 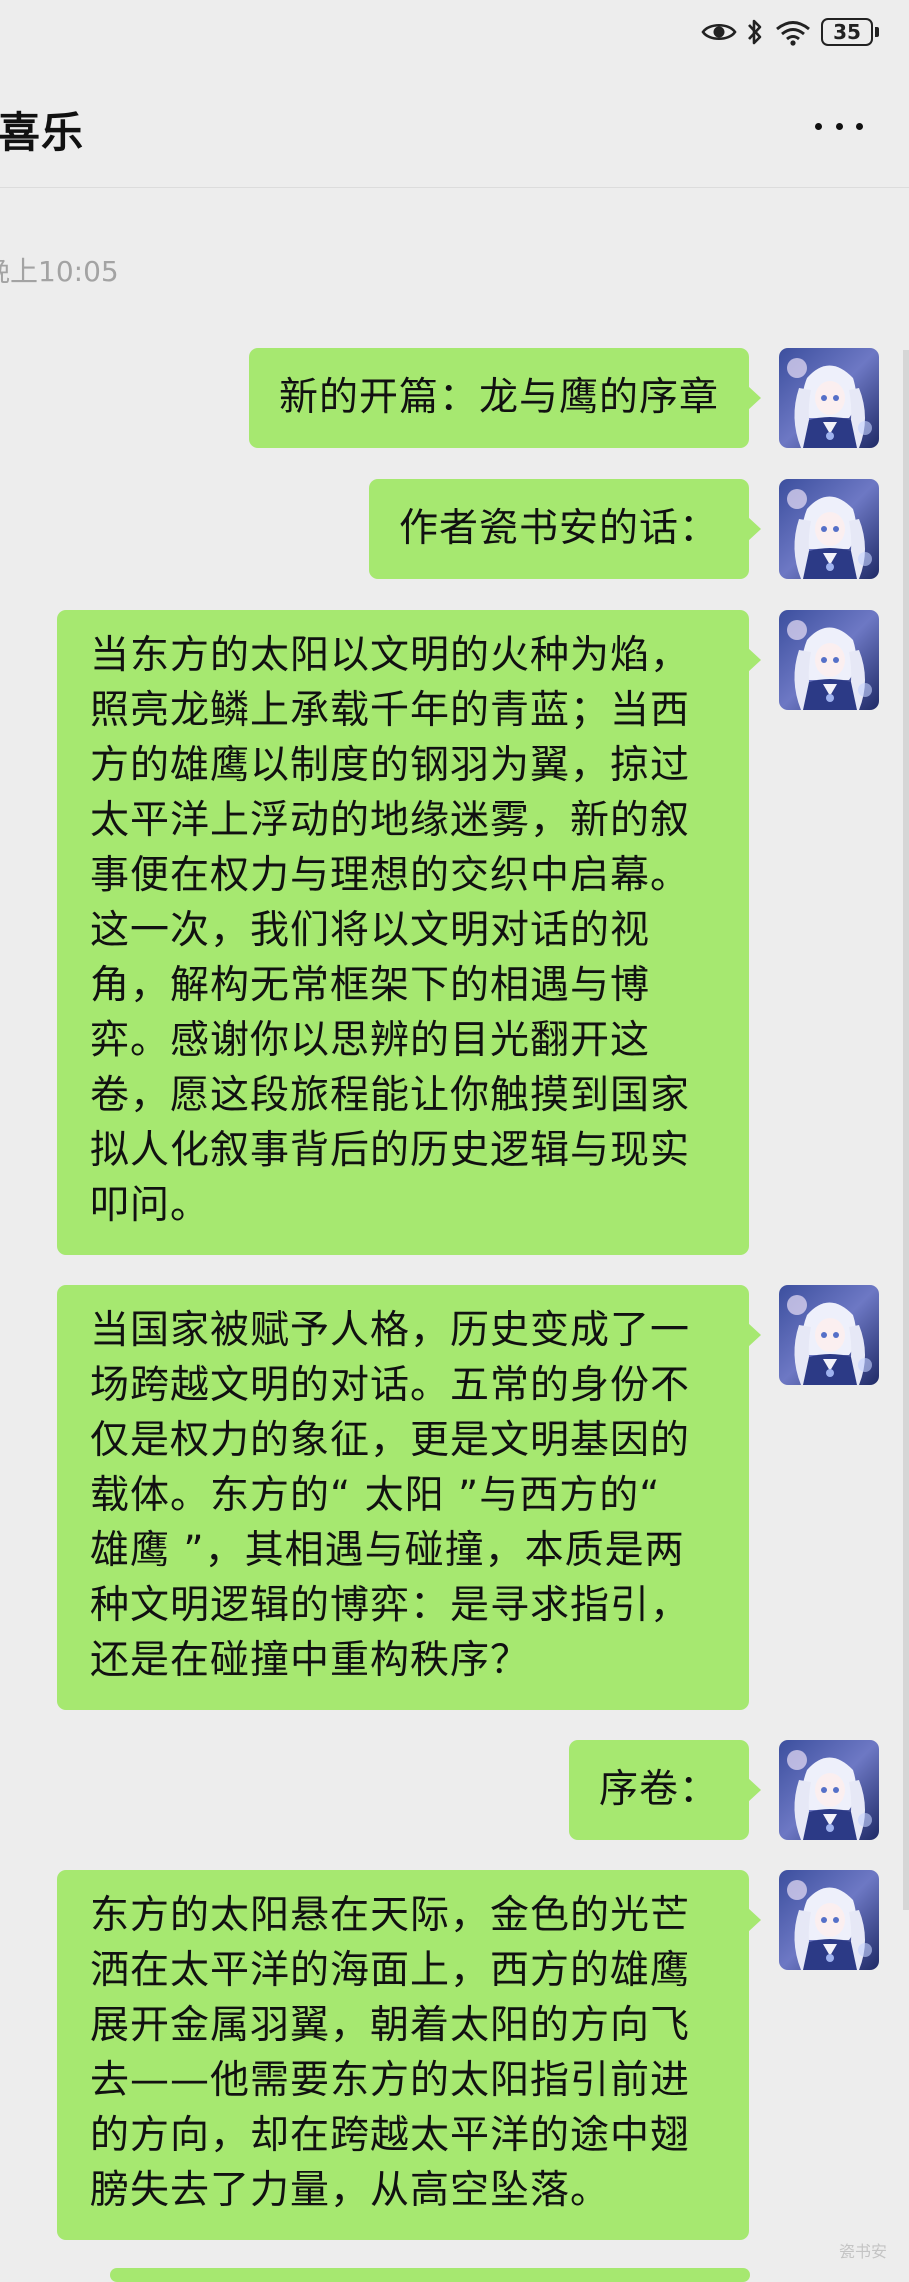 What do you see at coordinates (370, 930) in the screenshot?
I see `message-line: 这一次，我们将以文明对话的视` at bounding box center [370, 930].